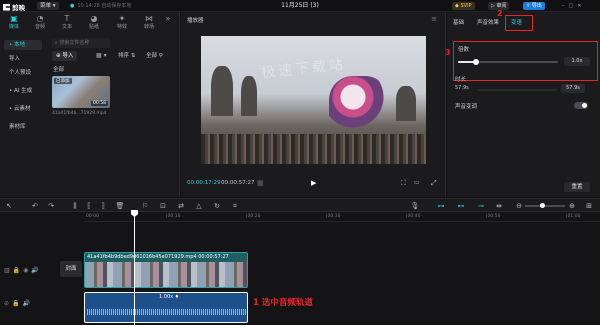 The height and width of the screenshot is (325, 600). Describe the element at coordinates (461, 80) in the screenshot. I see `duration-label: 时长` at that location.